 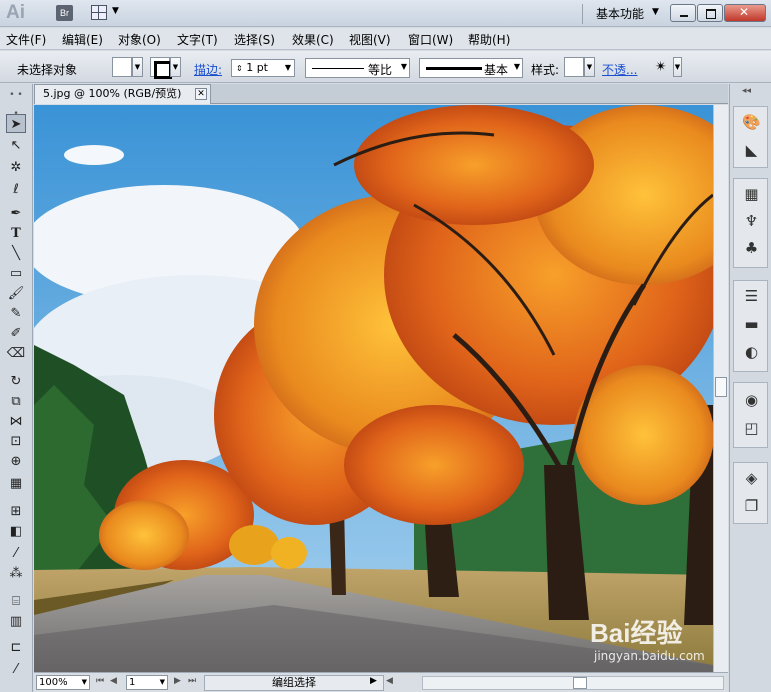 What do you see at coordinates (16, 189) in the screenshot?
I see `lasso-tool-icon: ℓ` at bounding box center [16, 189].